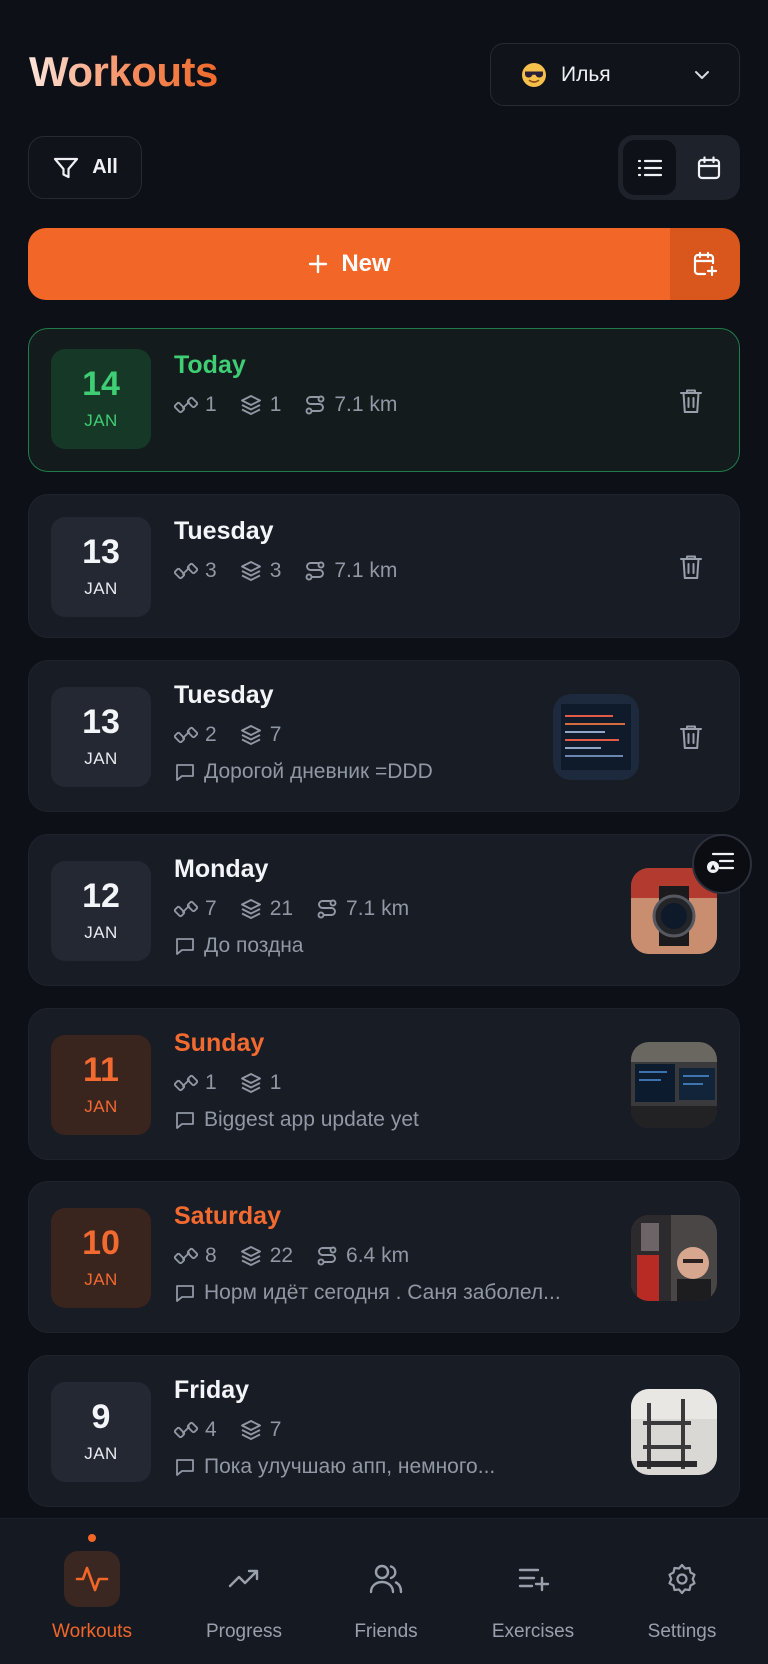 This screenshot has height=1664, width=768. Describe the element at coordinates (302, 946) in the screenshot. I see `workout-note: До поздна` at that location.